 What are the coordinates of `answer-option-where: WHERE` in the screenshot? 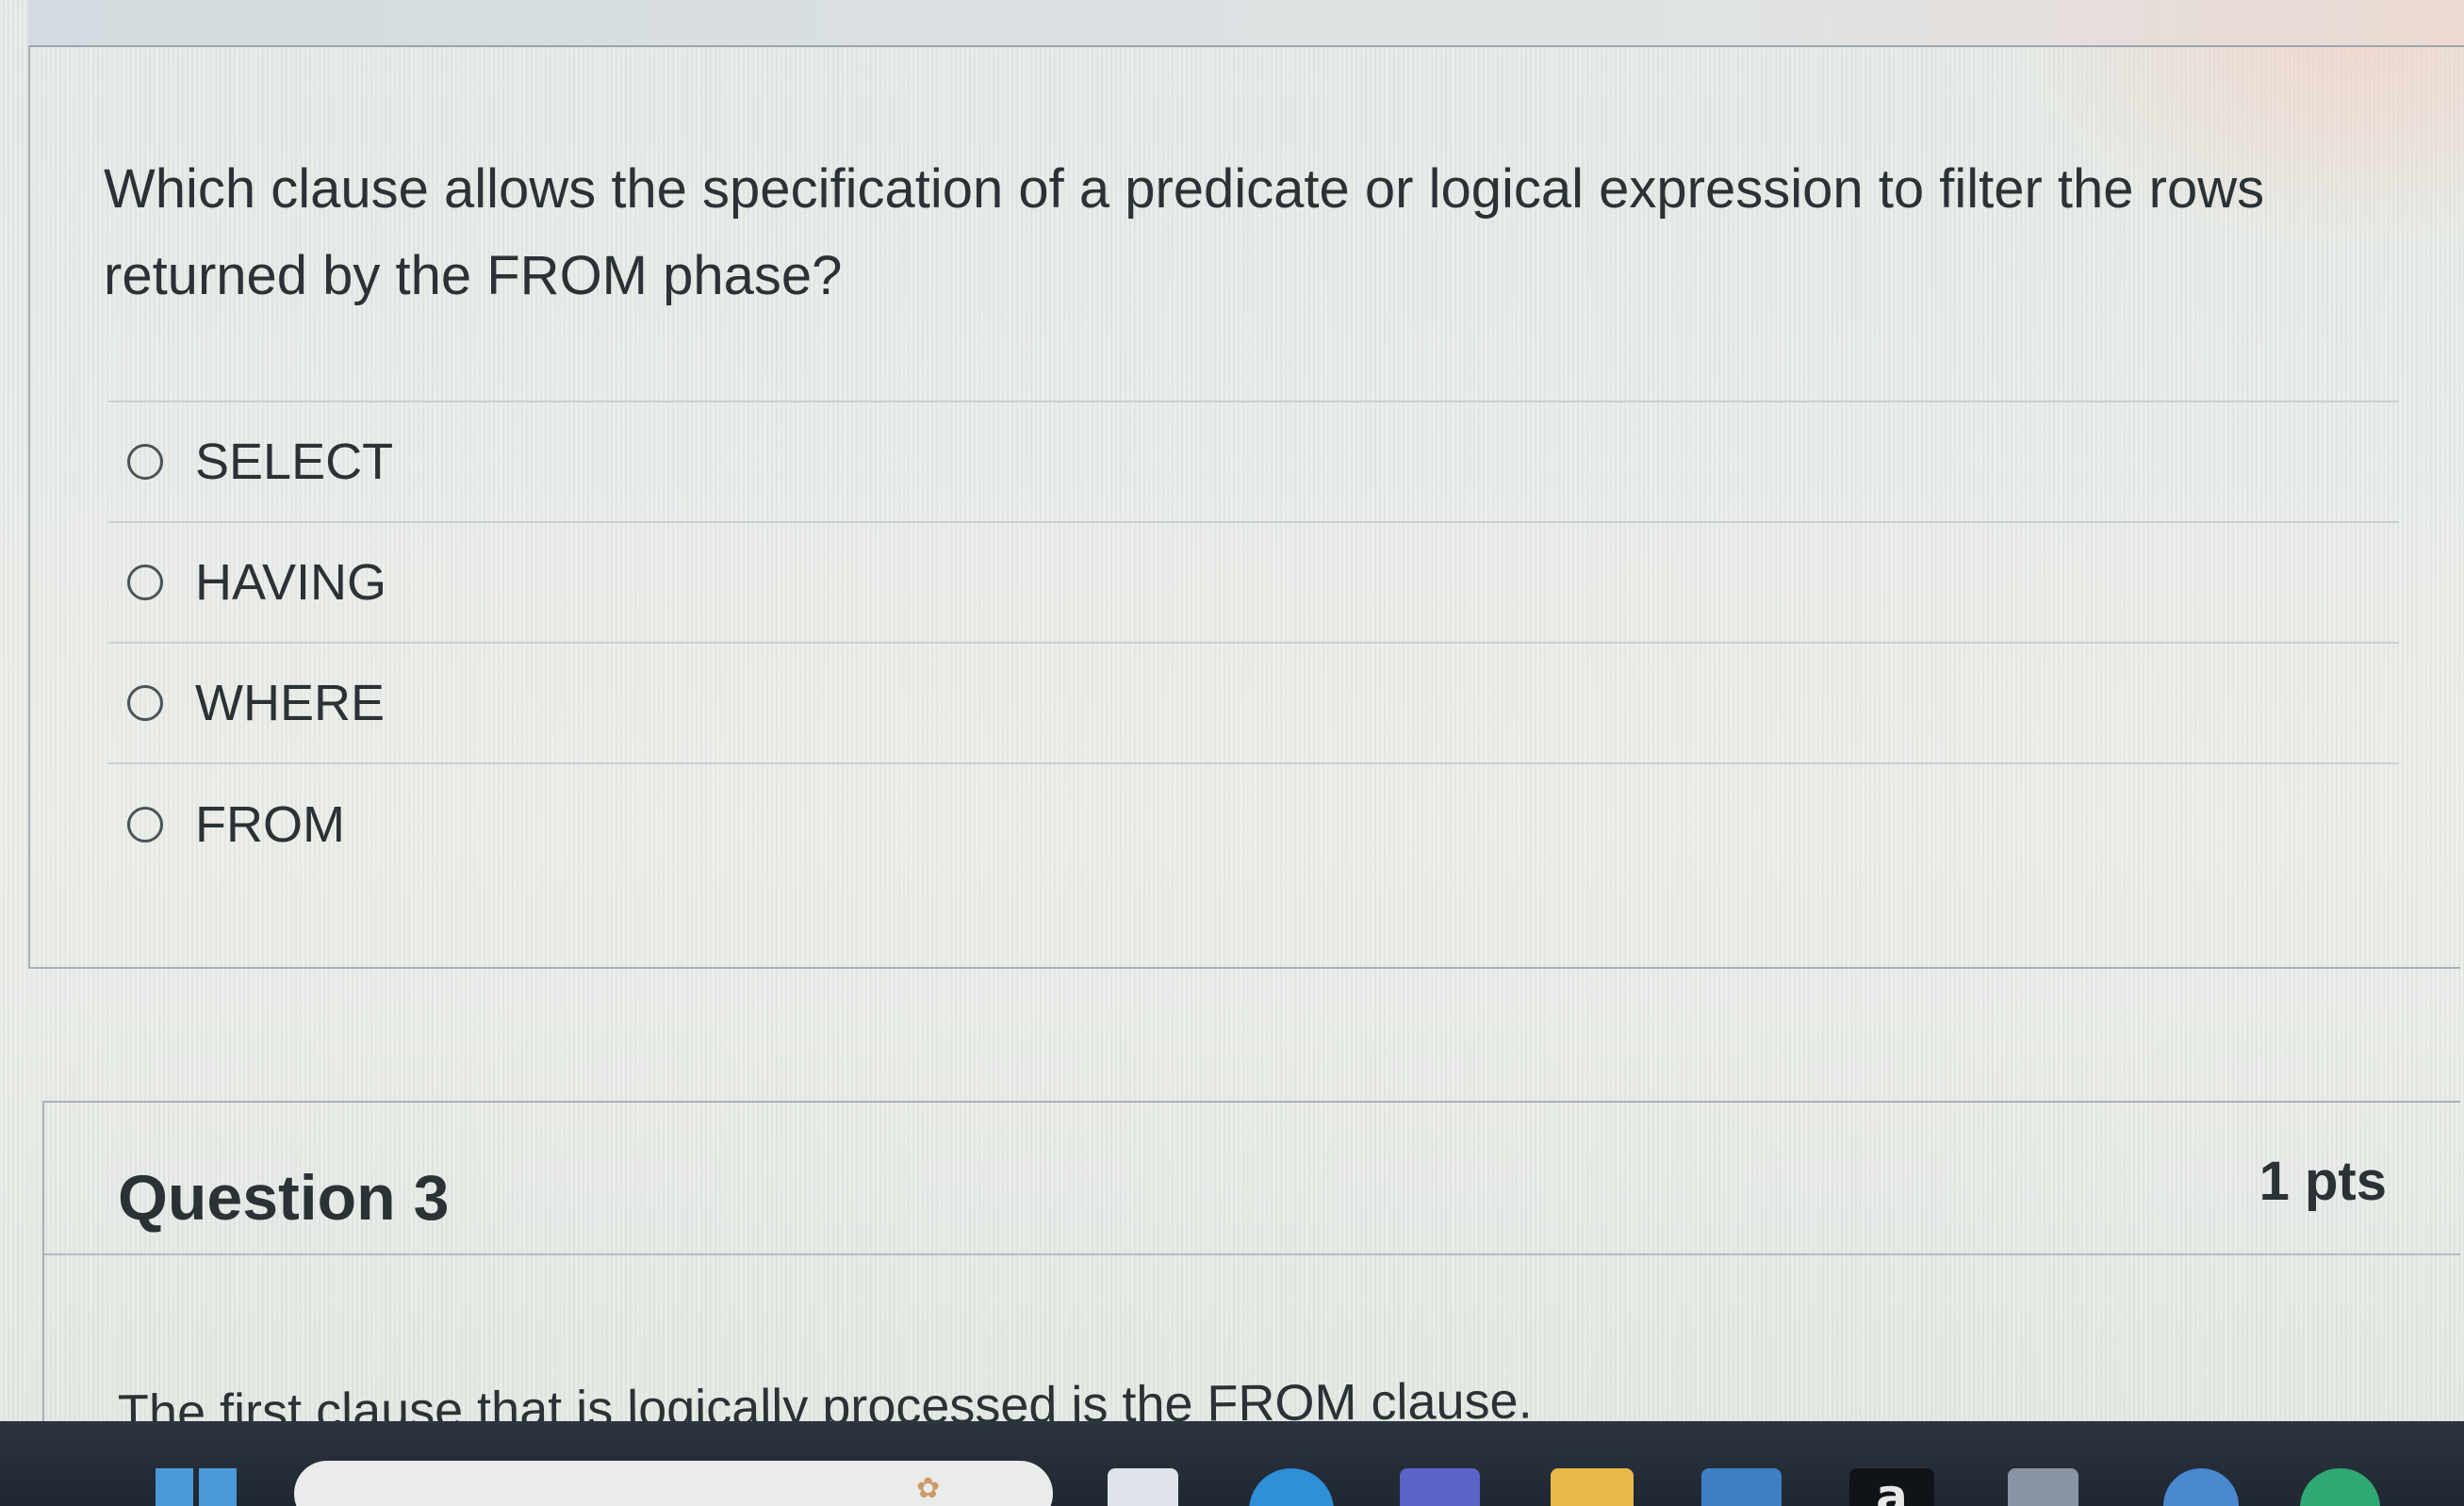 It's located at (1253, 704).